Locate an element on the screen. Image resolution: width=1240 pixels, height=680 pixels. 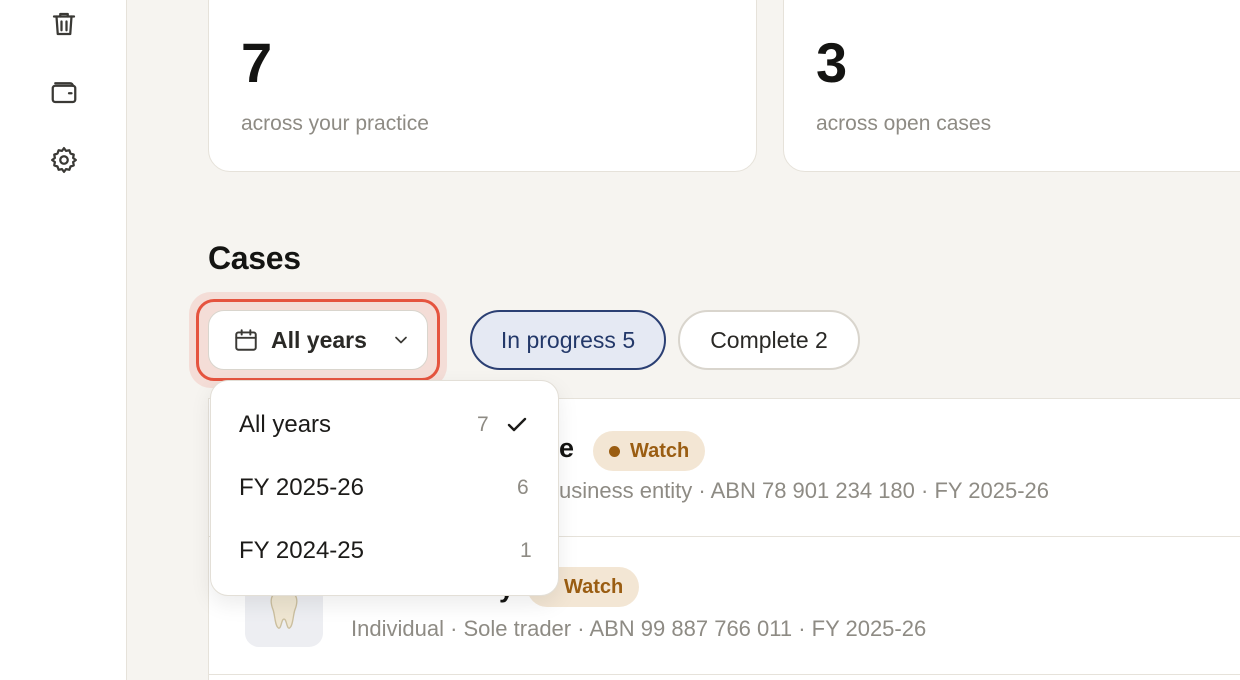
option-label: FY 2025-26 is located at coordinates (301, 487).